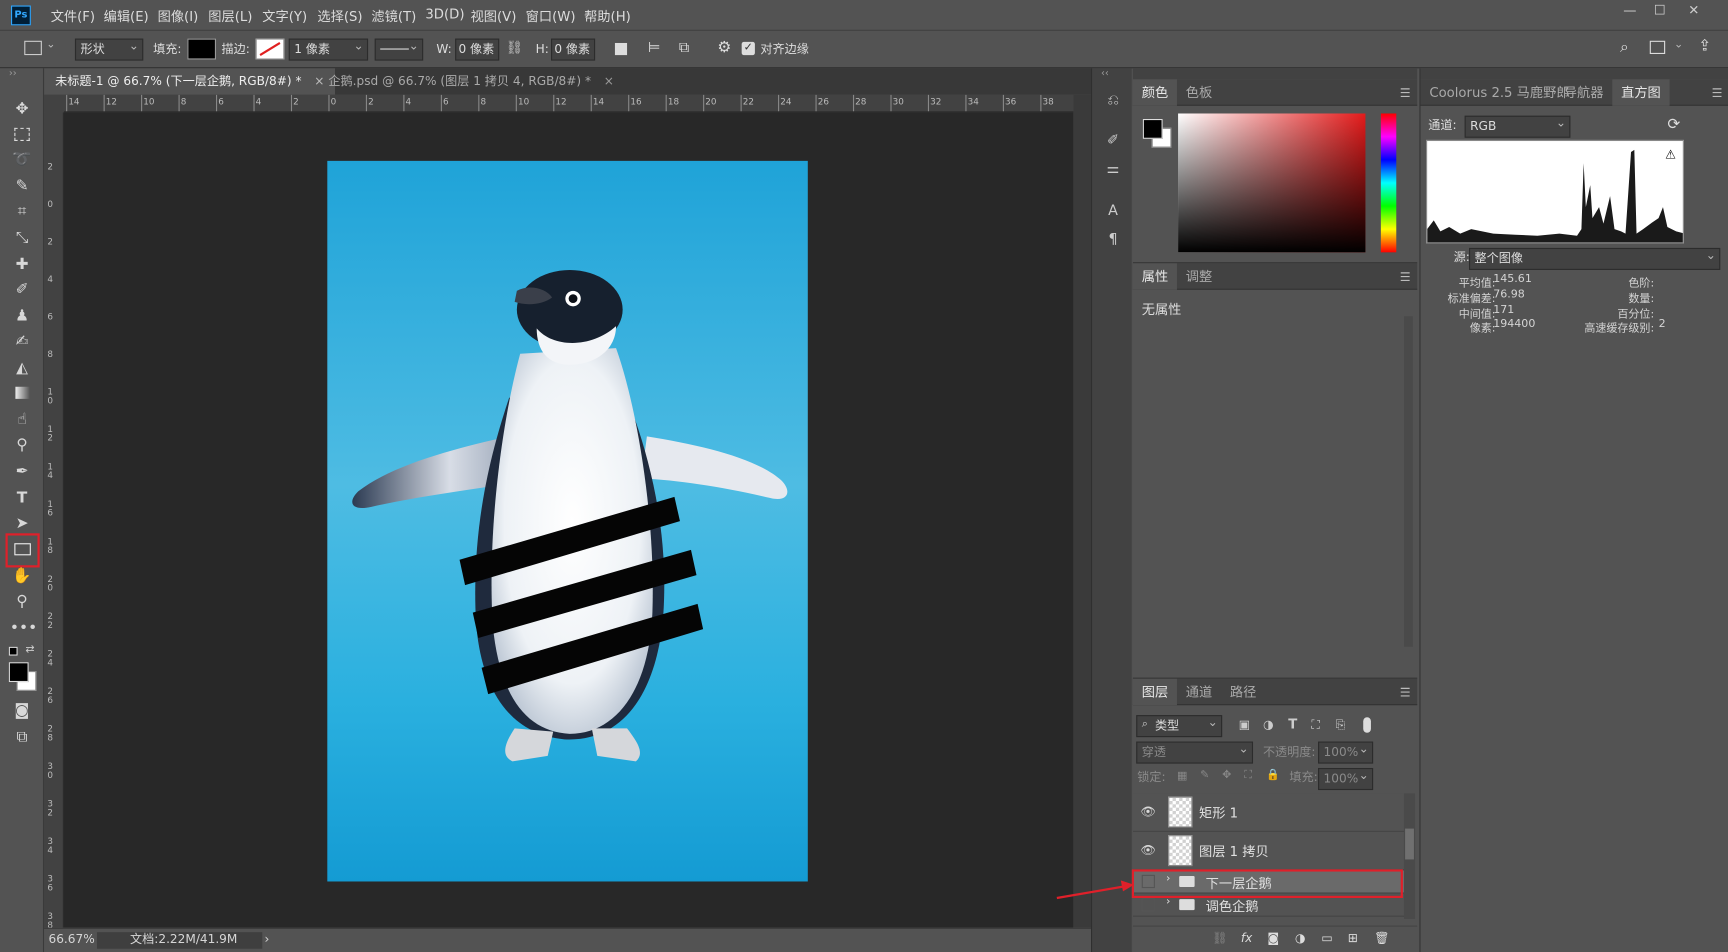 The image size is (1728, 952). Describe the element at coordinates (1113, 101) in the screenshot. I see `history-icon: ⎌` at that location.